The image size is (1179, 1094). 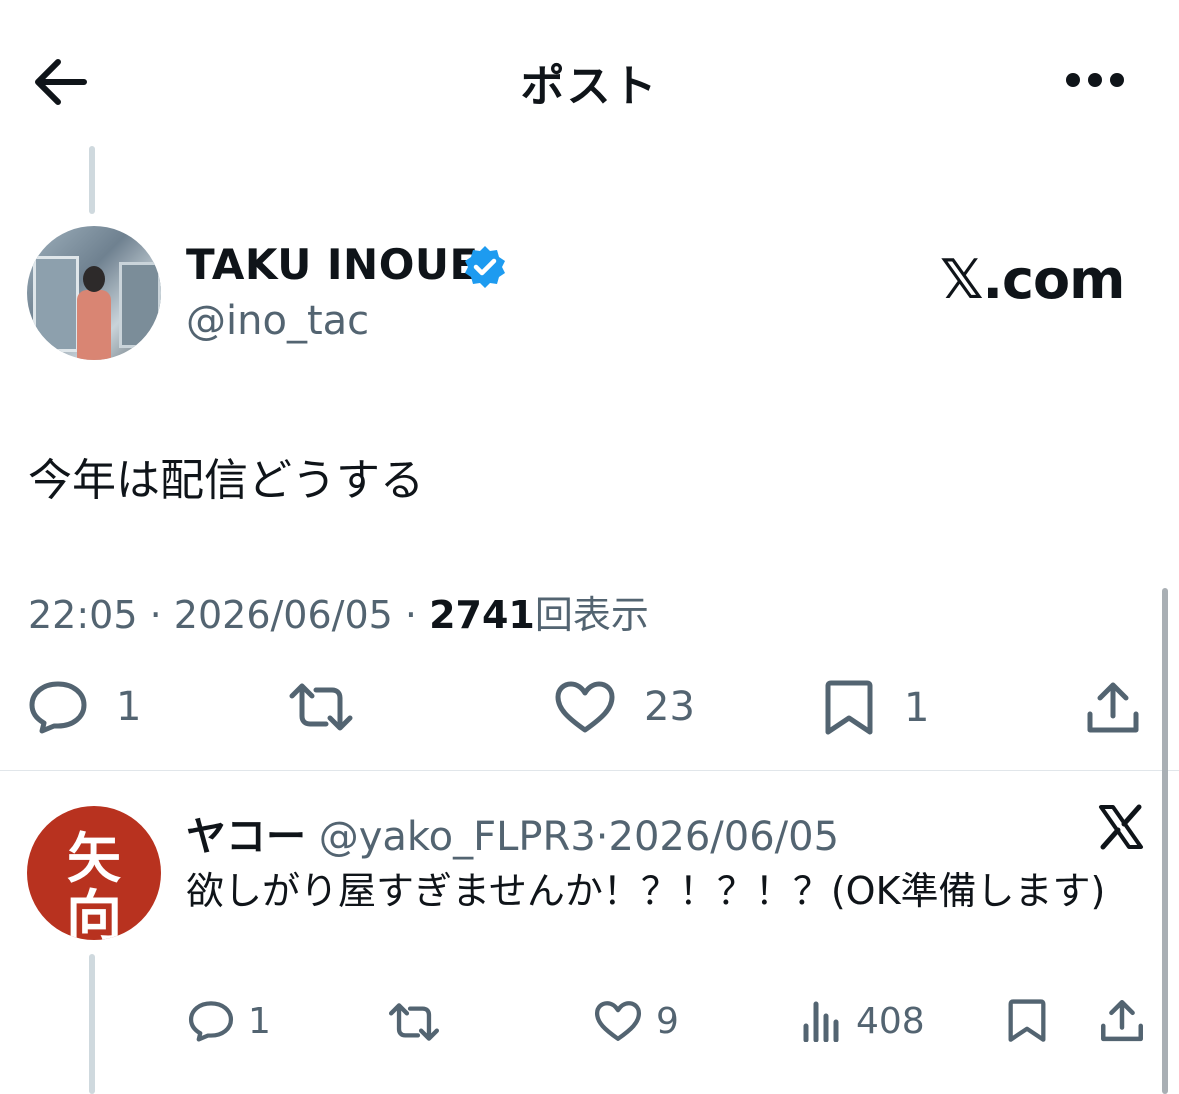 I want to click on reply-reply-button: 1, so click(x=229, y=1021).